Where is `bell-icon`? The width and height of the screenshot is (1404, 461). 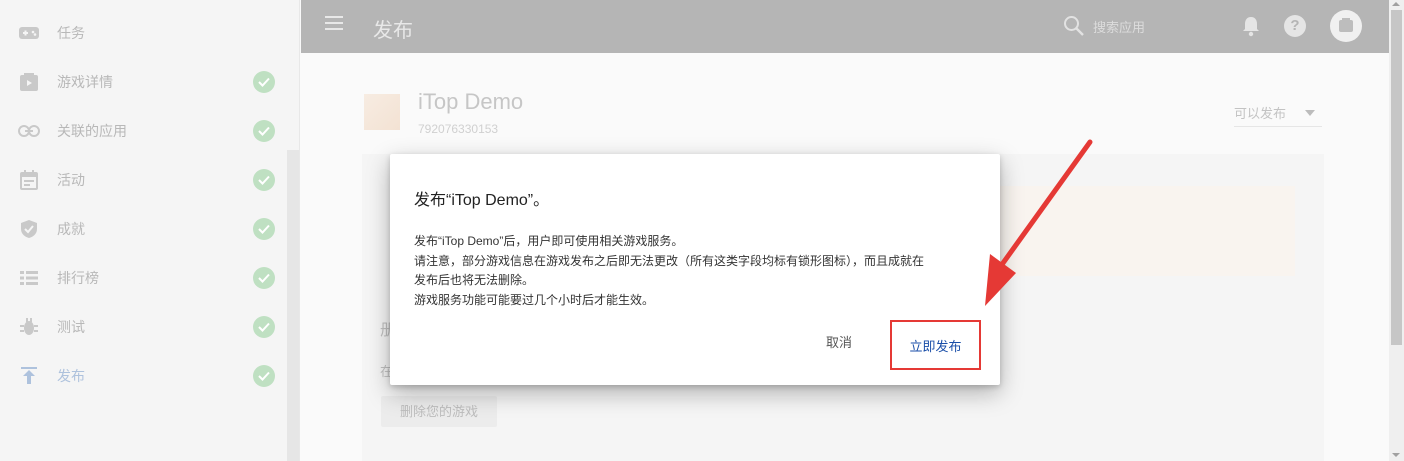
bell-icon is located at coordinates (1251, 26).